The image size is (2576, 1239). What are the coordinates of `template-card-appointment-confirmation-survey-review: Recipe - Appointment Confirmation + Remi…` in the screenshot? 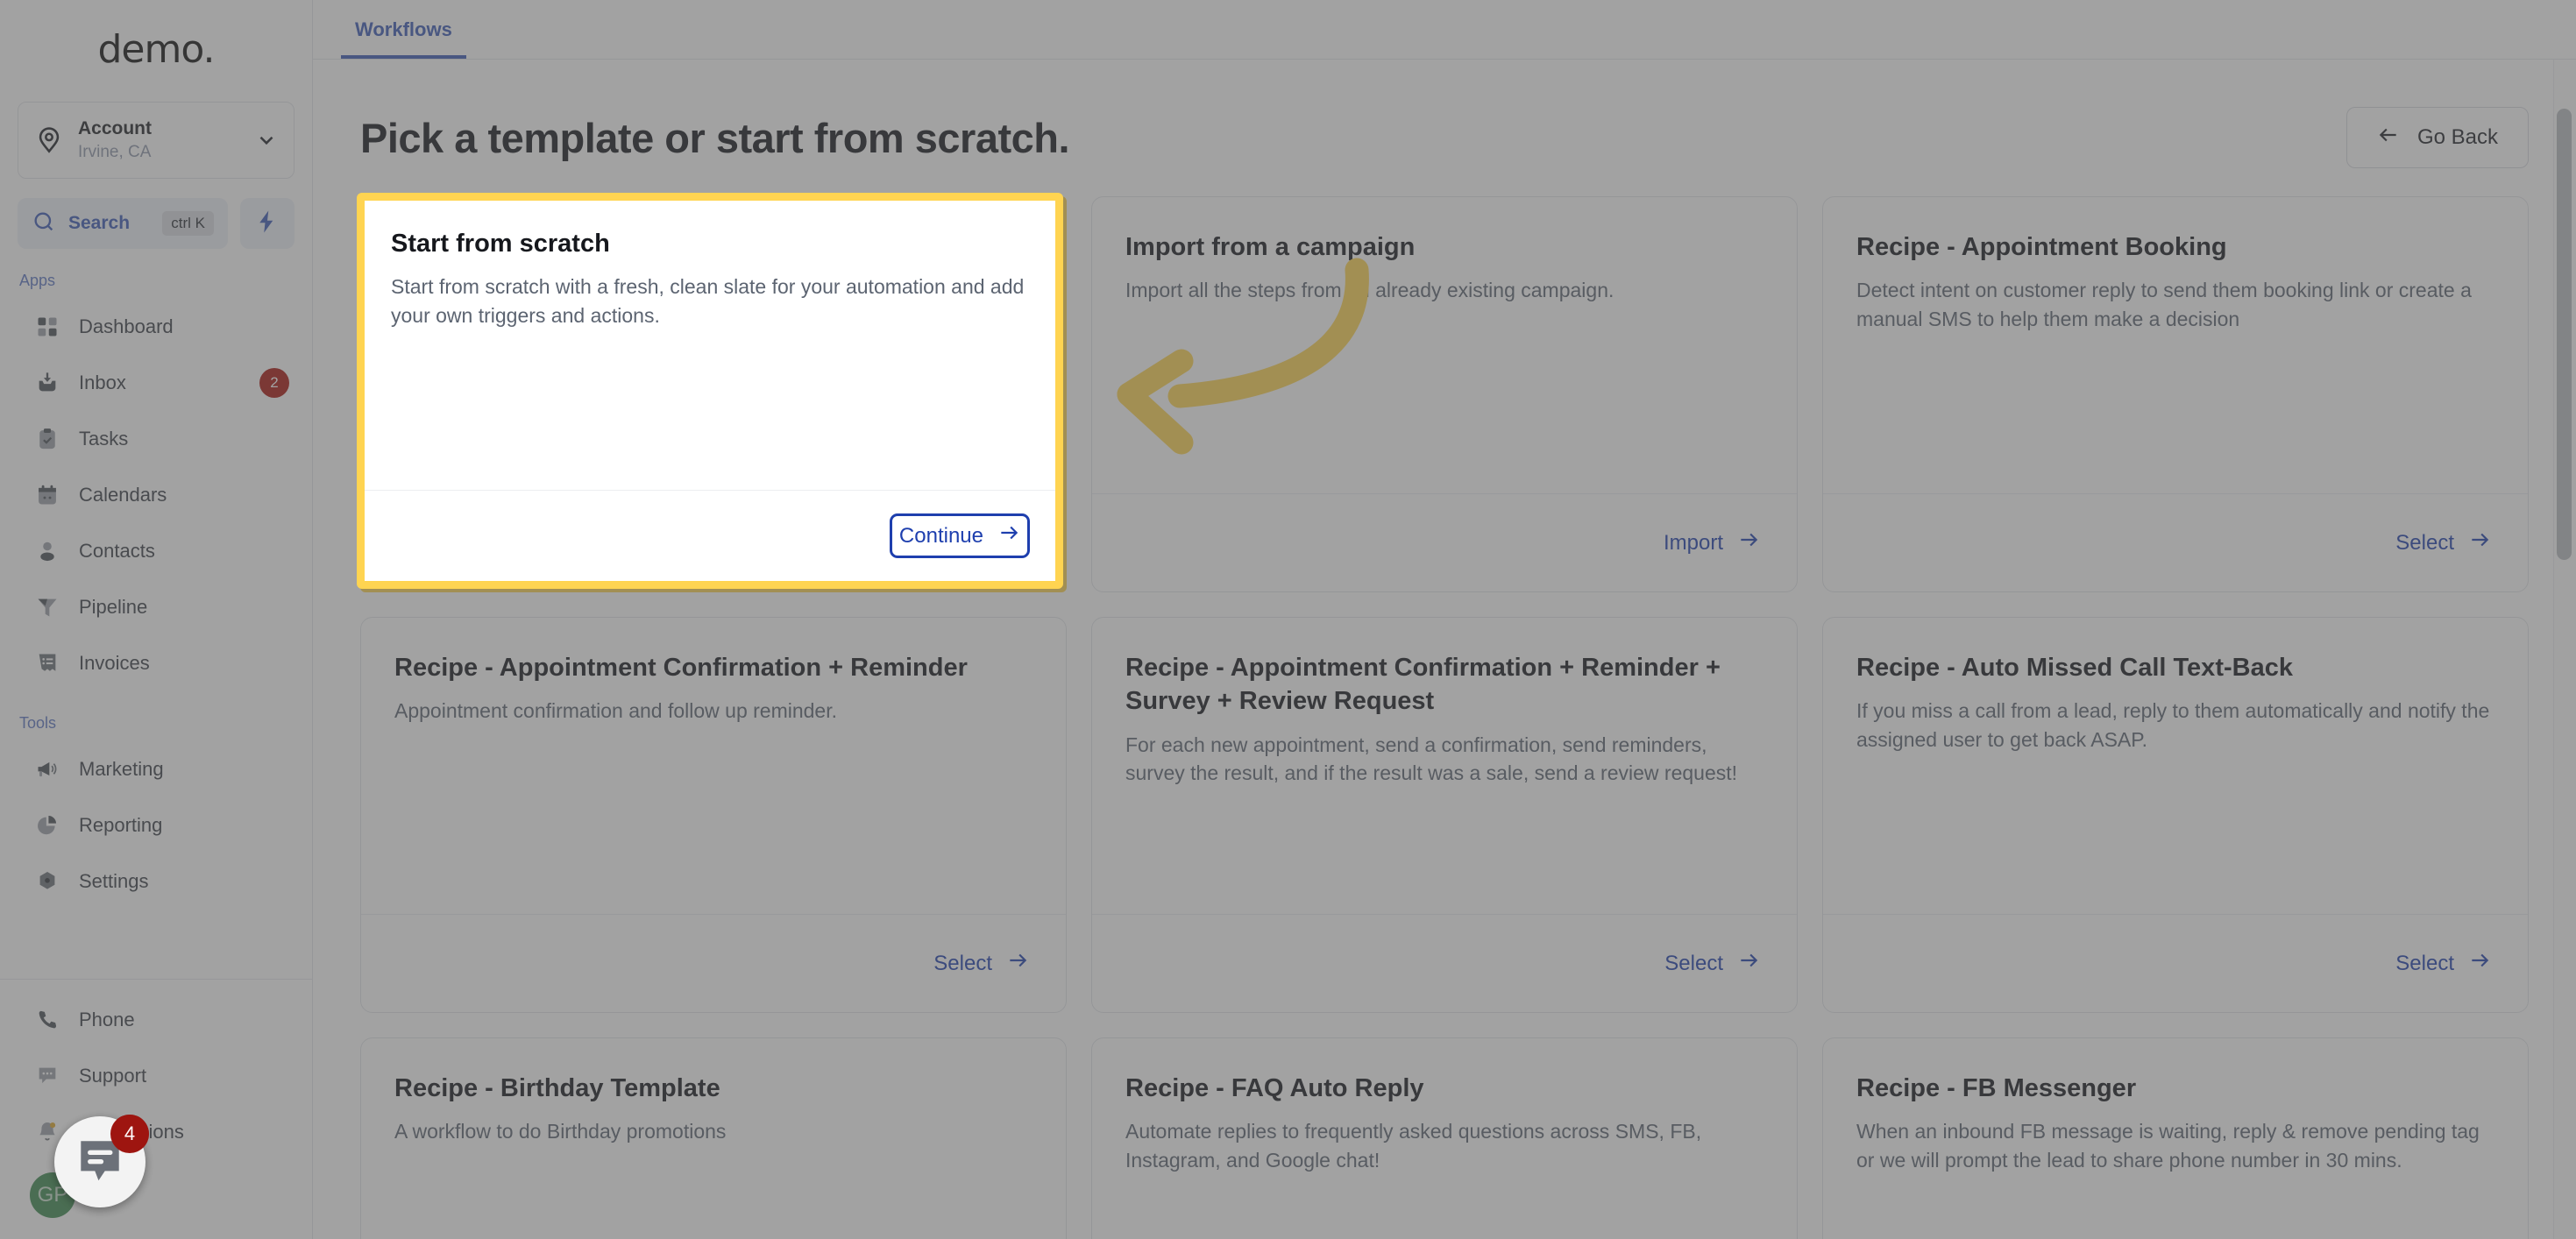 It's located at (1444, 815).